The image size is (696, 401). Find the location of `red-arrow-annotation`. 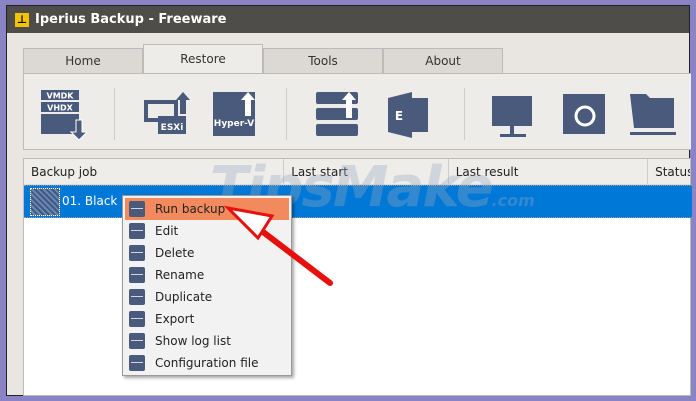

red-arrow-annotation is located at coordinates (278, 245).